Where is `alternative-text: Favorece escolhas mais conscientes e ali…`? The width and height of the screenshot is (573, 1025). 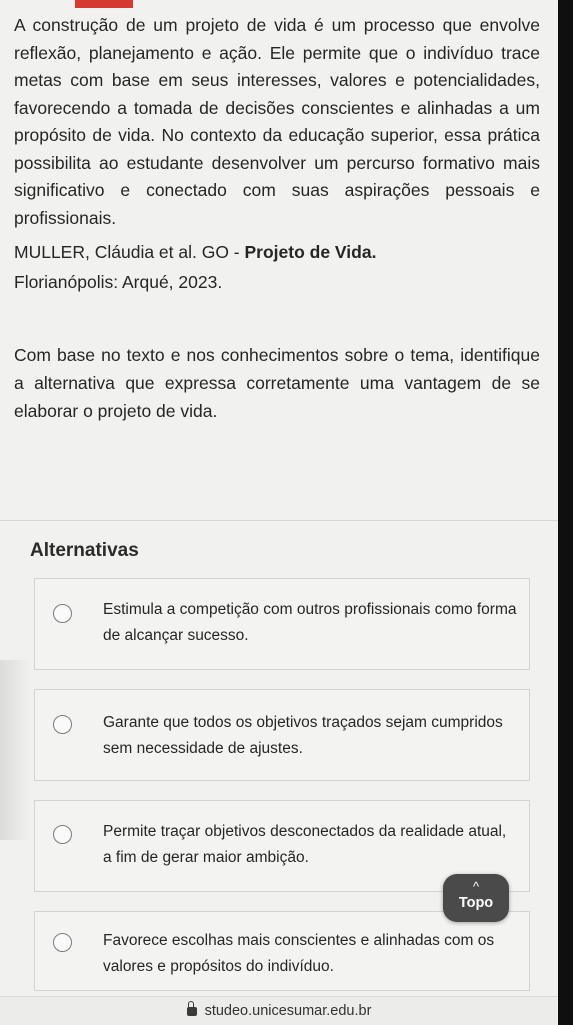 alternative-text: Favorece escolhas mais conscientes e ali… is located at coordinates (299, 953).